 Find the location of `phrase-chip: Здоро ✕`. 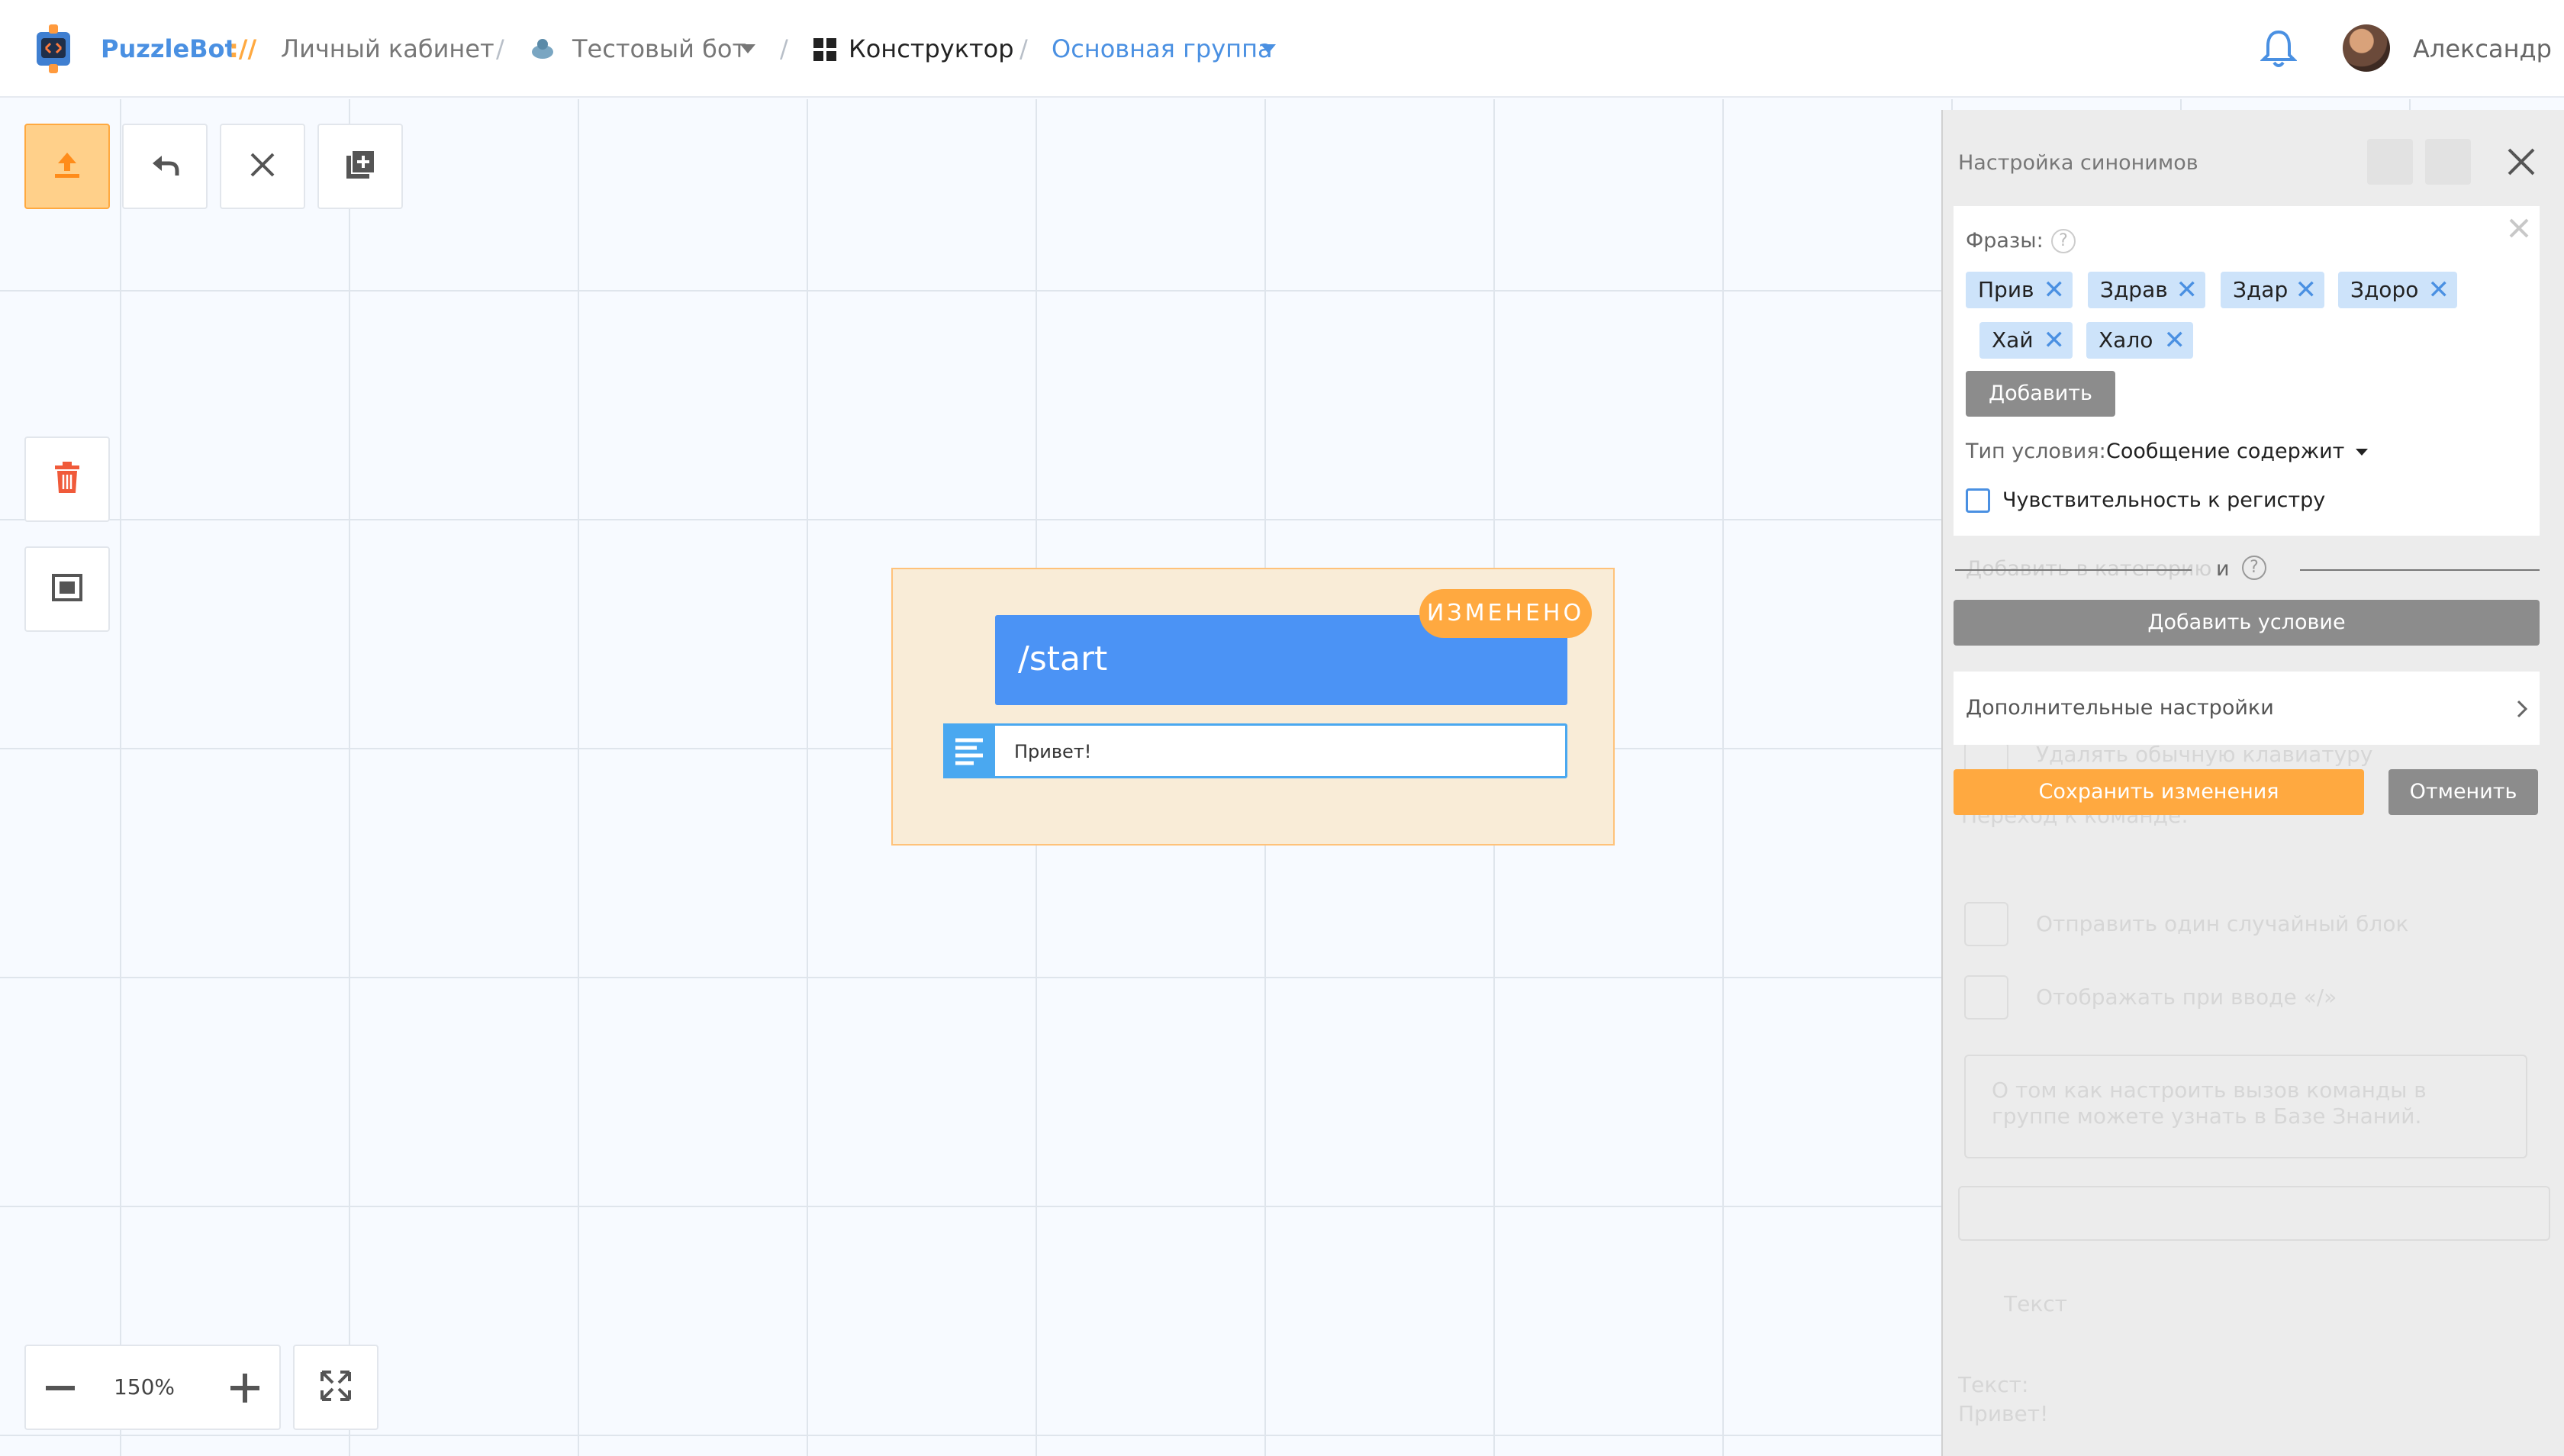

phrase-chip: Здоро ✕ is located at coordinates (2397, 290).